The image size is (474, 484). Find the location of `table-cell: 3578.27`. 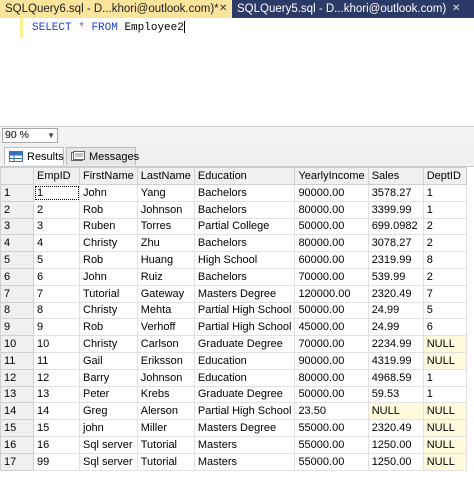

table-cell: 3578.27 is located at coordinates (395, 193).